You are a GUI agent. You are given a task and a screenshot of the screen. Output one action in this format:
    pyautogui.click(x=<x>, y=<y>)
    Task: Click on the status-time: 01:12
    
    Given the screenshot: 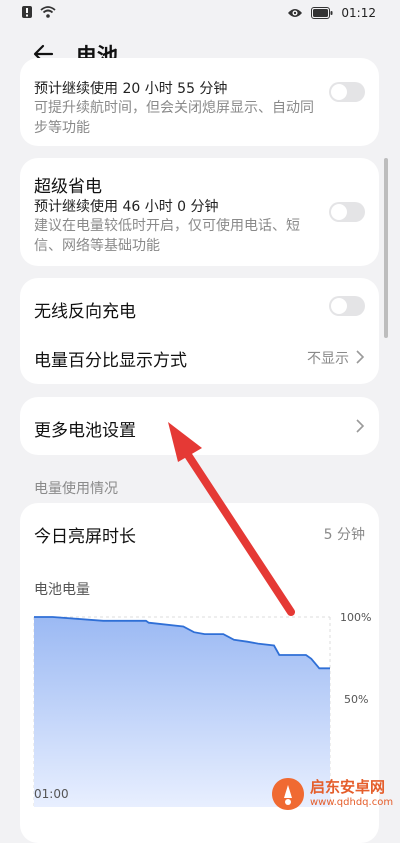 What is the action you would take?
    pyautogui.click(x=358, y=13)
    